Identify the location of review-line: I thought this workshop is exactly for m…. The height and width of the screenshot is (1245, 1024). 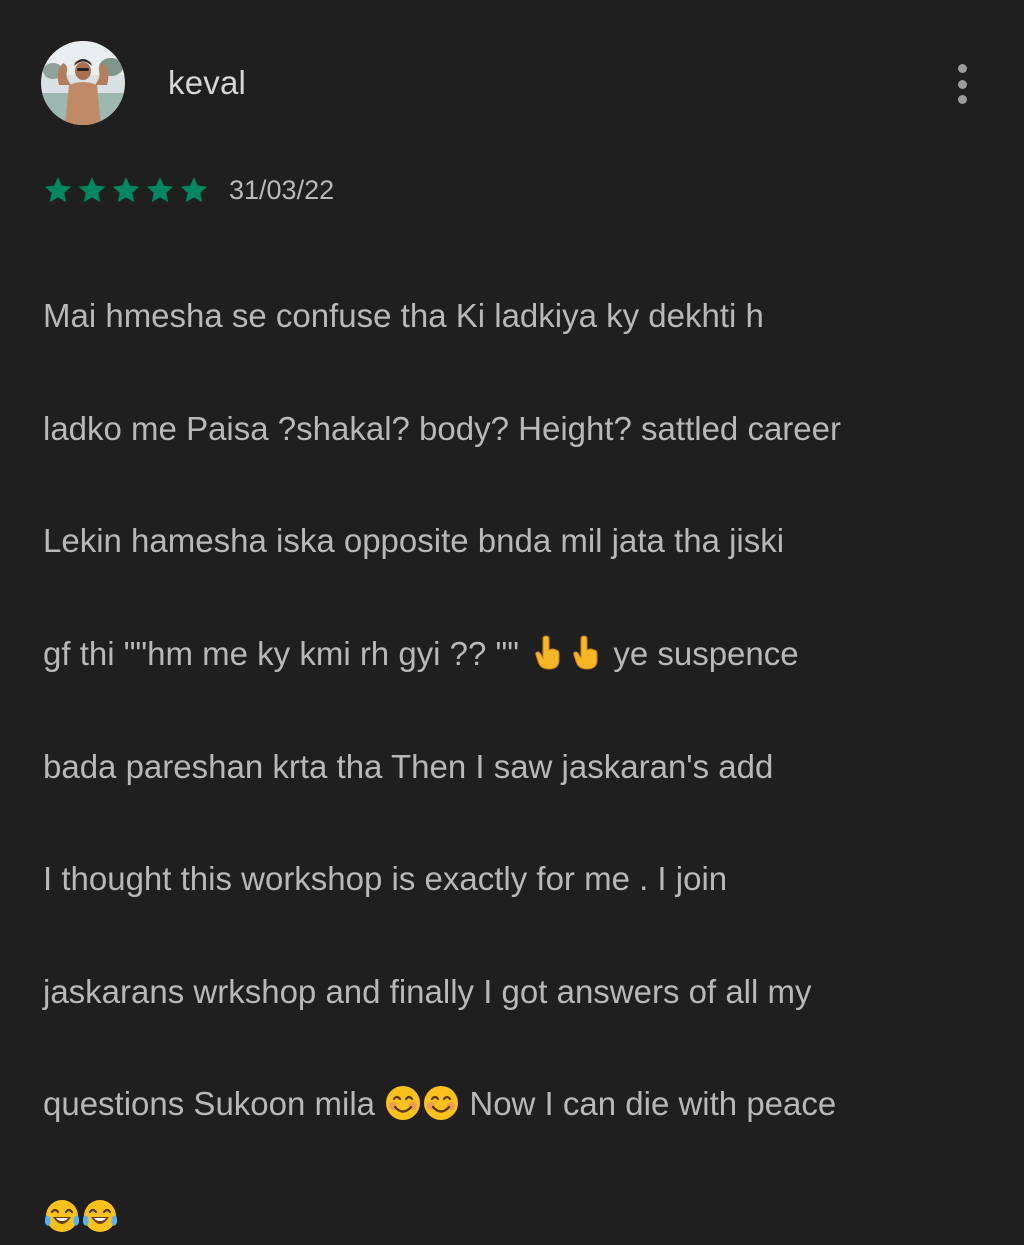
(385, 879).